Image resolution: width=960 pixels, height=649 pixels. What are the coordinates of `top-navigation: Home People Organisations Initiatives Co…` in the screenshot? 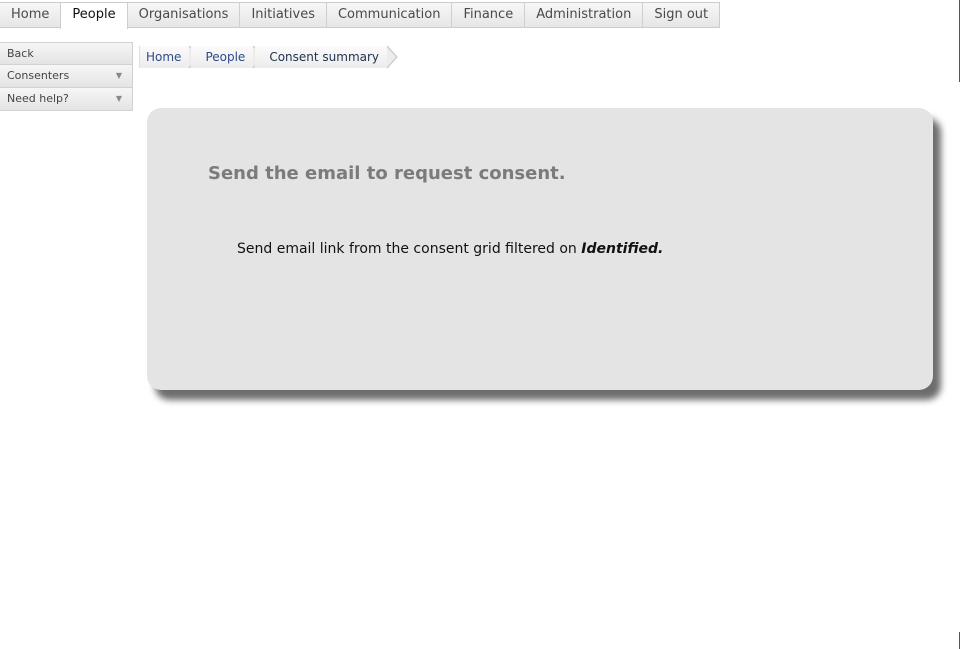 It's located at (360, 15).